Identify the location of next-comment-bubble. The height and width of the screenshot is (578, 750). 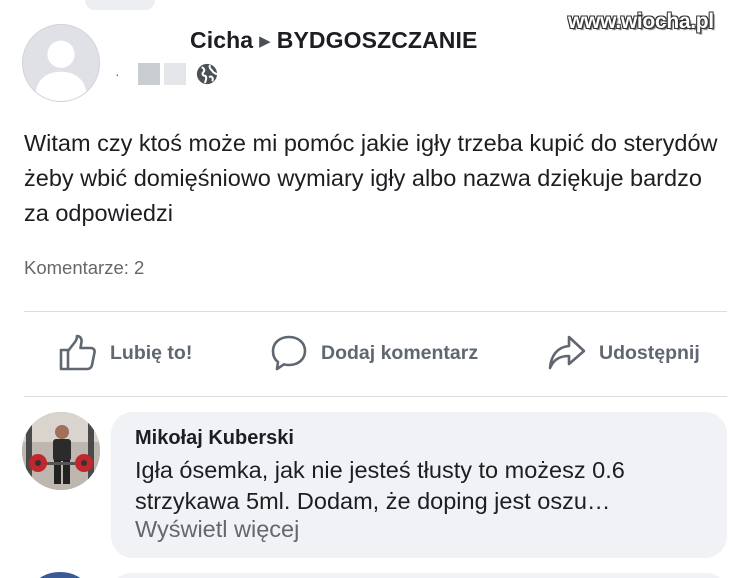
(419, 575).